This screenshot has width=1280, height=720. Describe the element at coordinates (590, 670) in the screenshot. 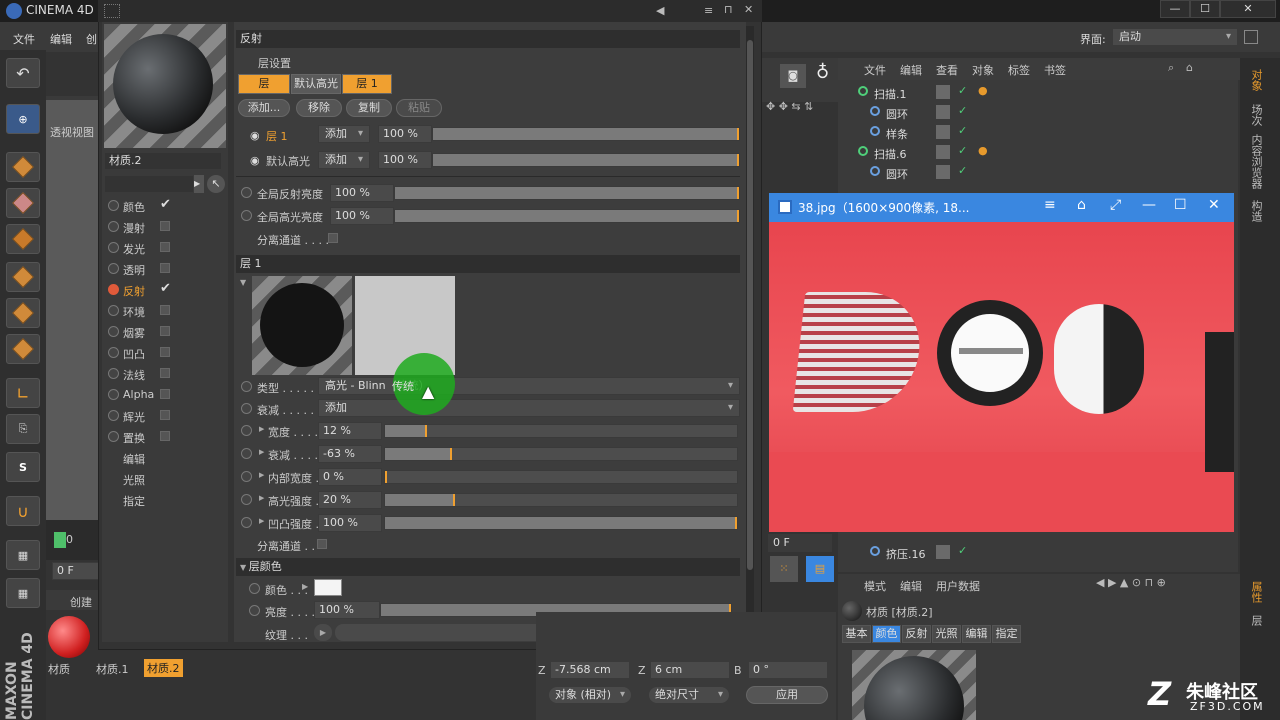

I see `z-position-field: -7.568 cm` at that location.